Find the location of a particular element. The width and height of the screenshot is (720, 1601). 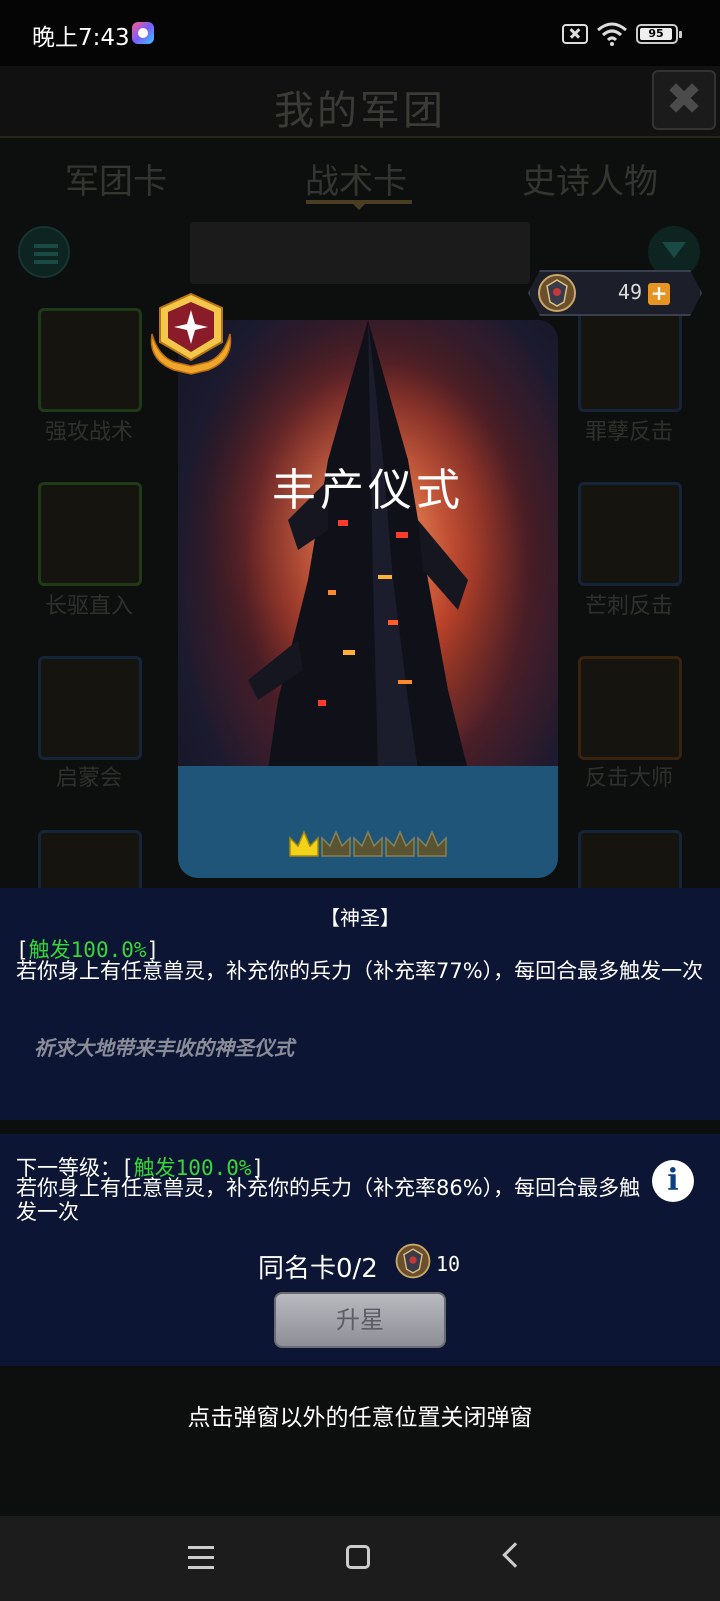

battery-icon: 95 is located at coordinates (659, 34).